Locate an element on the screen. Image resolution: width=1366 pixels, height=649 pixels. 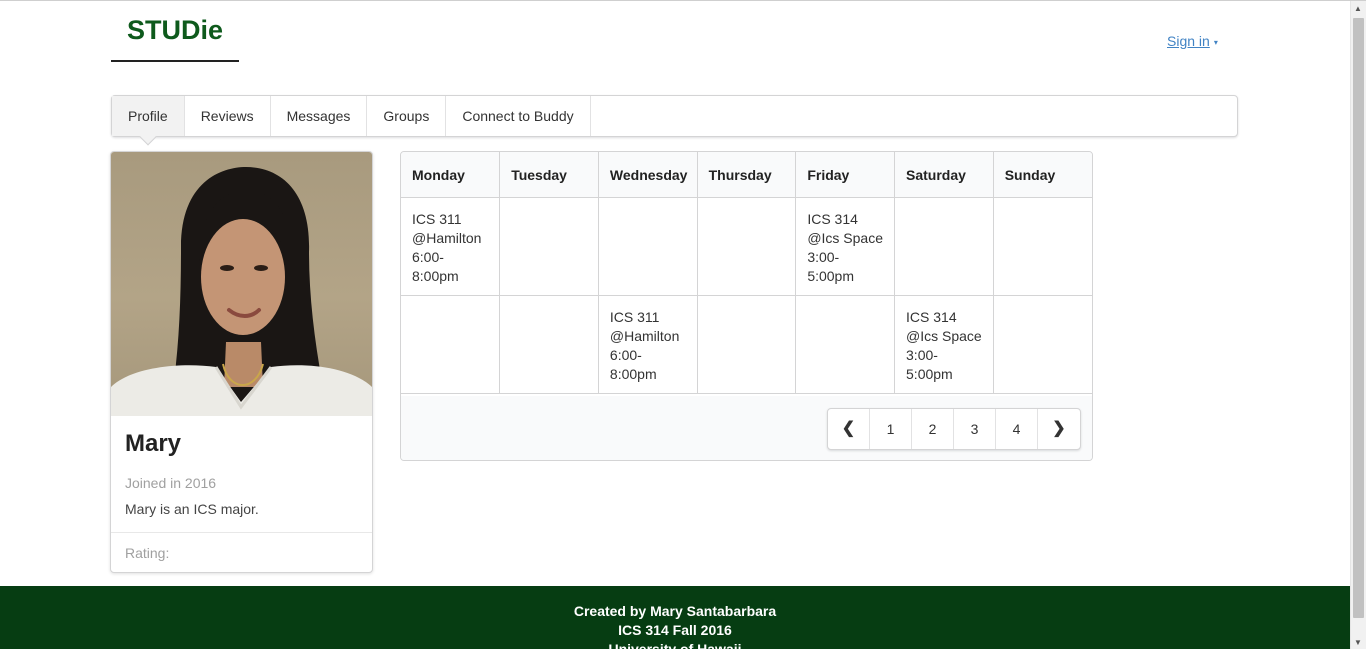
column-header-thursday: Thursday is located at coordinates (746, 175).